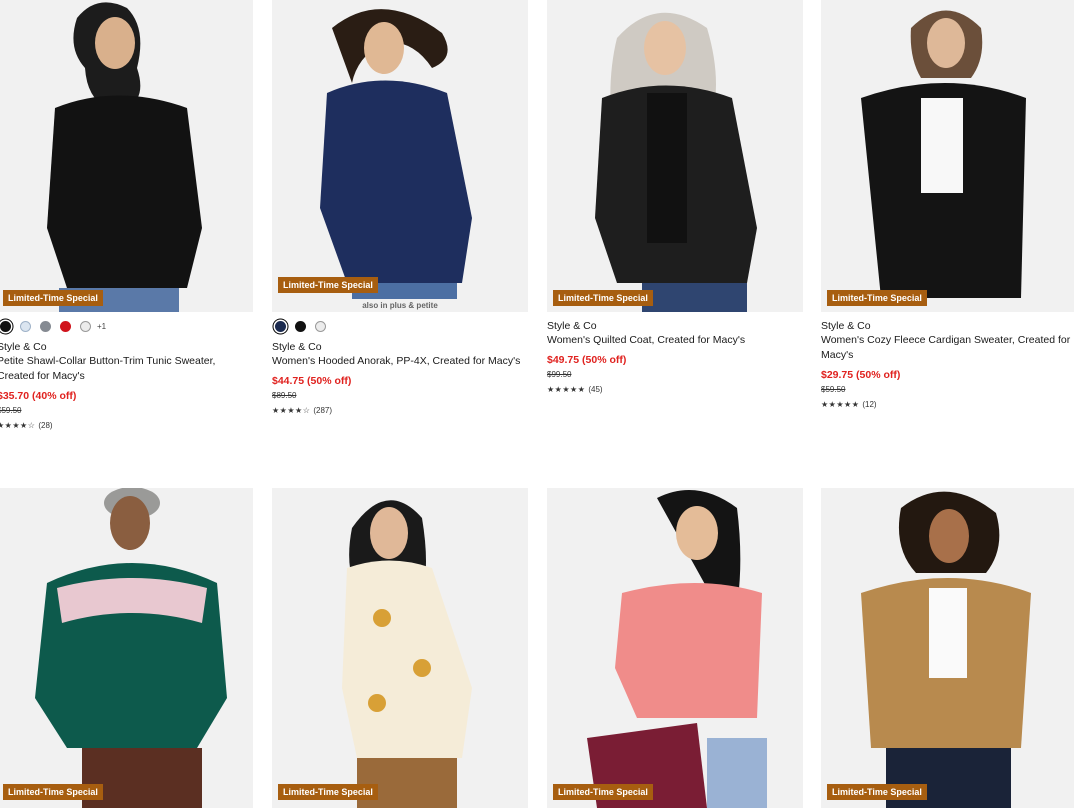 This screenshot has height=808, width=1074. Describe the element at coordinates (675, 389) in the screenshot. I see `star-rating: ★★★★★ (45)` at that location.